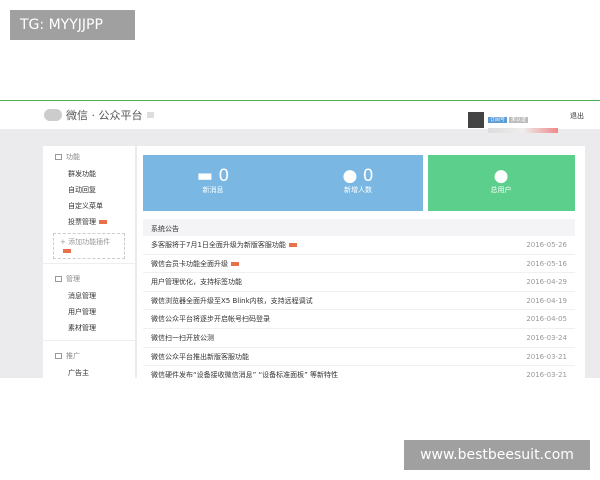  Describe the element at coordinates (58, 279) in the screenshot. I see `inbox-icon` at that location.